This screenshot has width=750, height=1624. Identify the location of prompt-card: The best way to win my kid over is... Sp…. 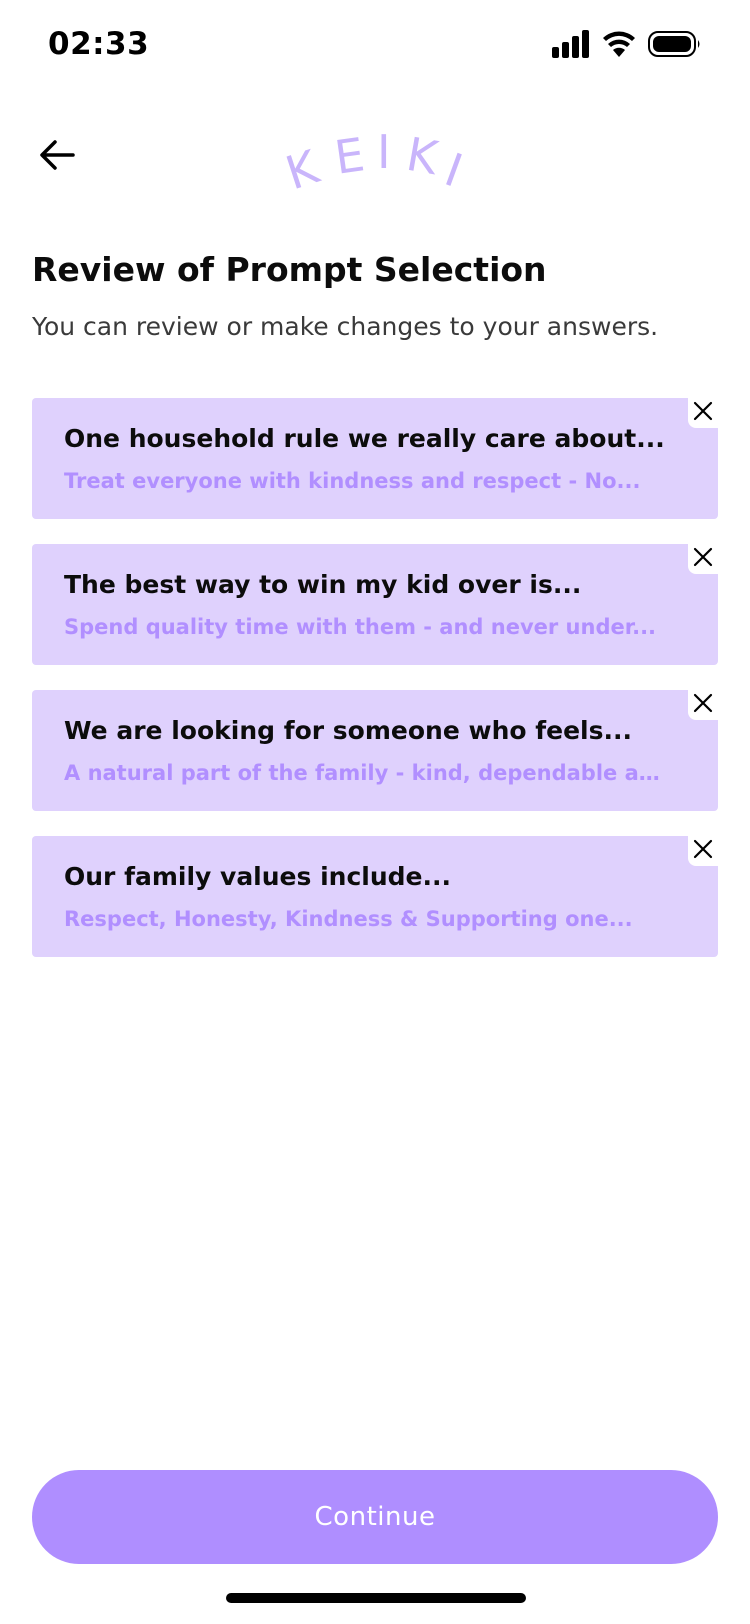
(375, 604).